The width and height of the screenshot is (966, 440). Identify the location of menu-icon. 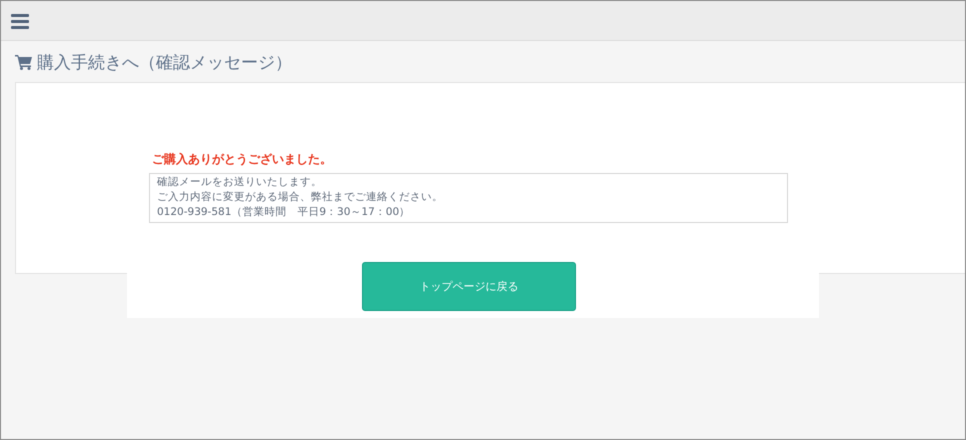
(20, 20).